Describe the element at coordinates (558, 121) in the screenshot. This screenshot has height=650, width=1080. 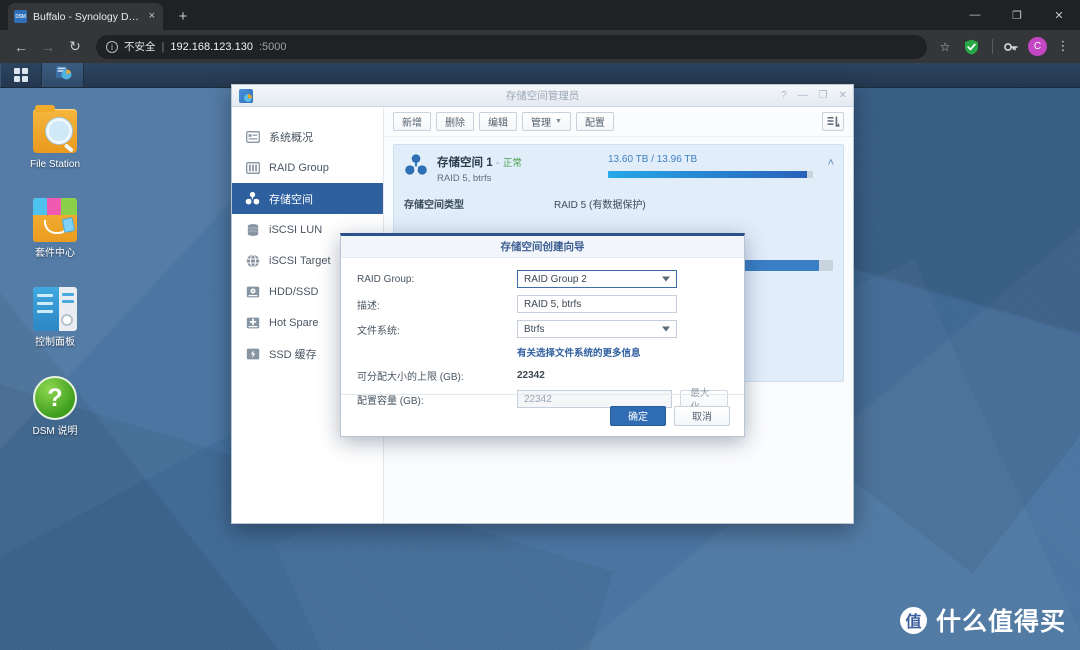
I see `chevron-down-icon: ▼` at that location.